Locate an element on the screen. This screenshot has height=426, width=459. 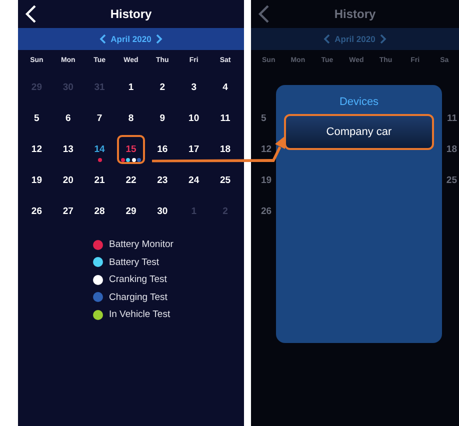
legend-label: In Vehicle Test is located at coordinates (139, 314).